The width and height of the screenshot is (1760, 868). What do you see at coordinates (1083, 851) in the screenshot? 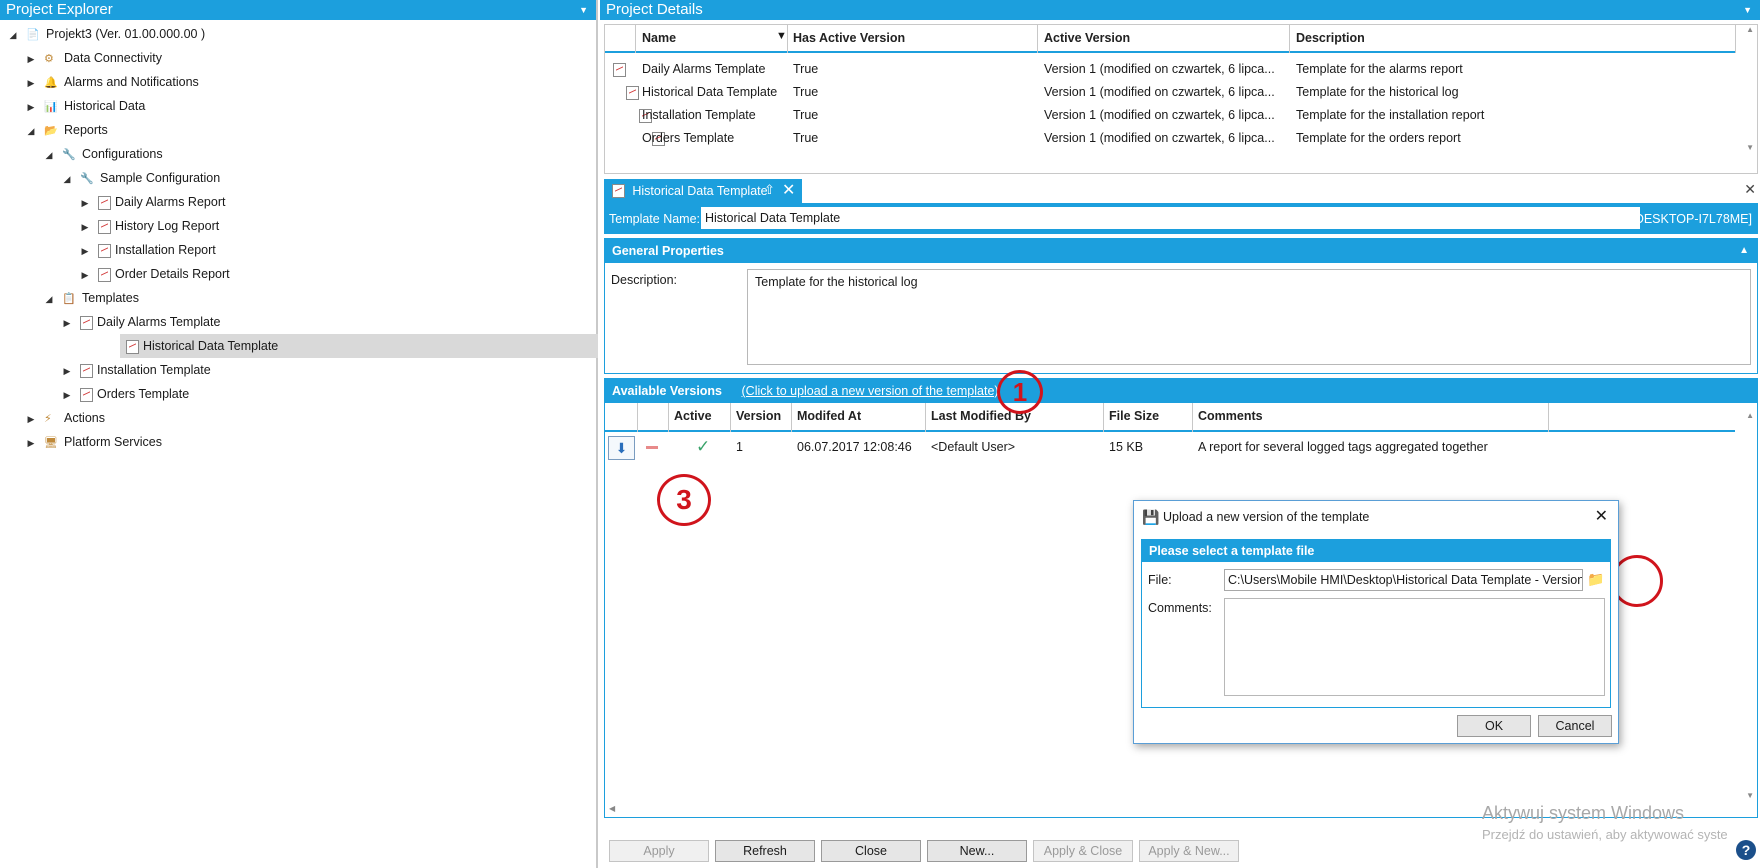
I see `apply-close-button: Apply & Close` at bounding box center [1083, 851].